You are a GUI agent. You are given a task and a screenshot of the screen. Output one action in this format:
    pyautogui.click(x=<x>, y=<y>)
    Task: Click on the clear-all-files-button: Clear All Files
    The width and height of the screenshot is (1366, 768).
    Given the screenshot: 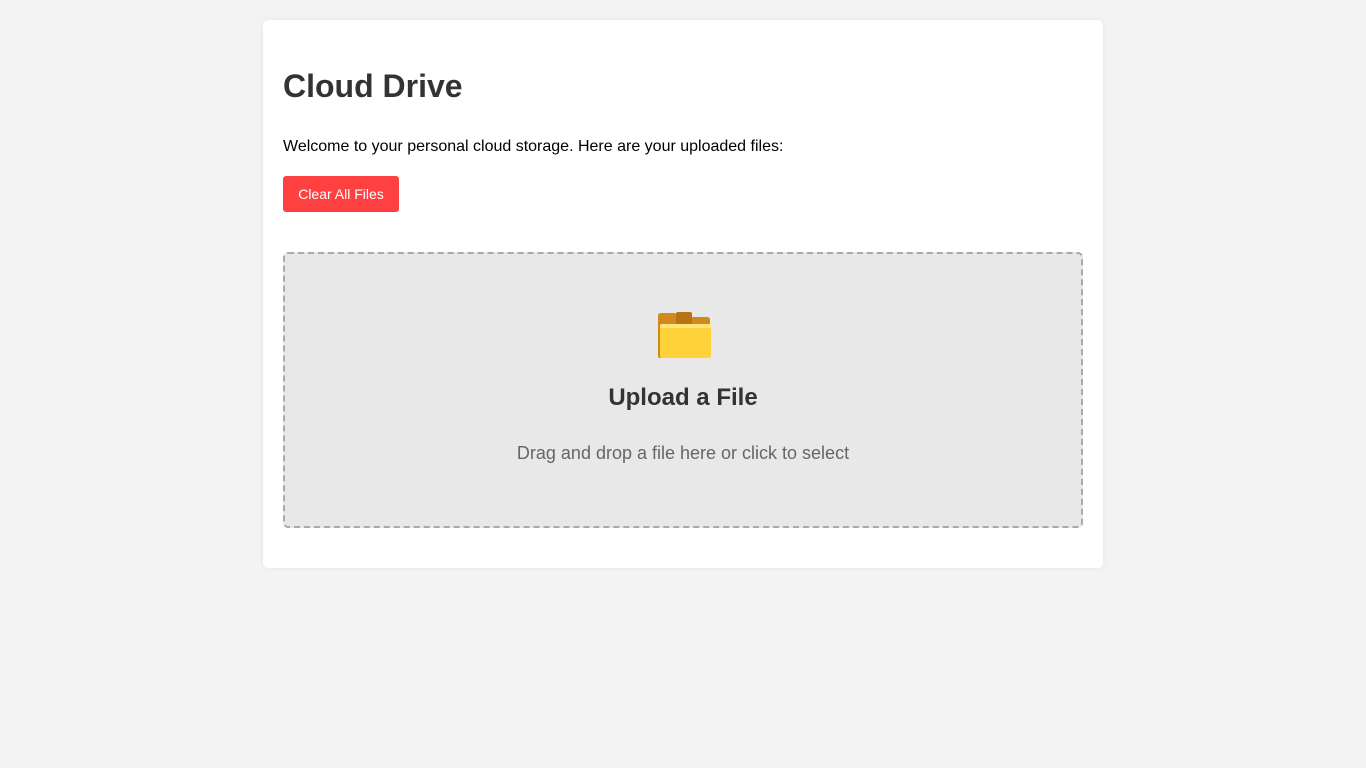 What is the action you would take?
    pyautogui.click(x=341, y=194)
    